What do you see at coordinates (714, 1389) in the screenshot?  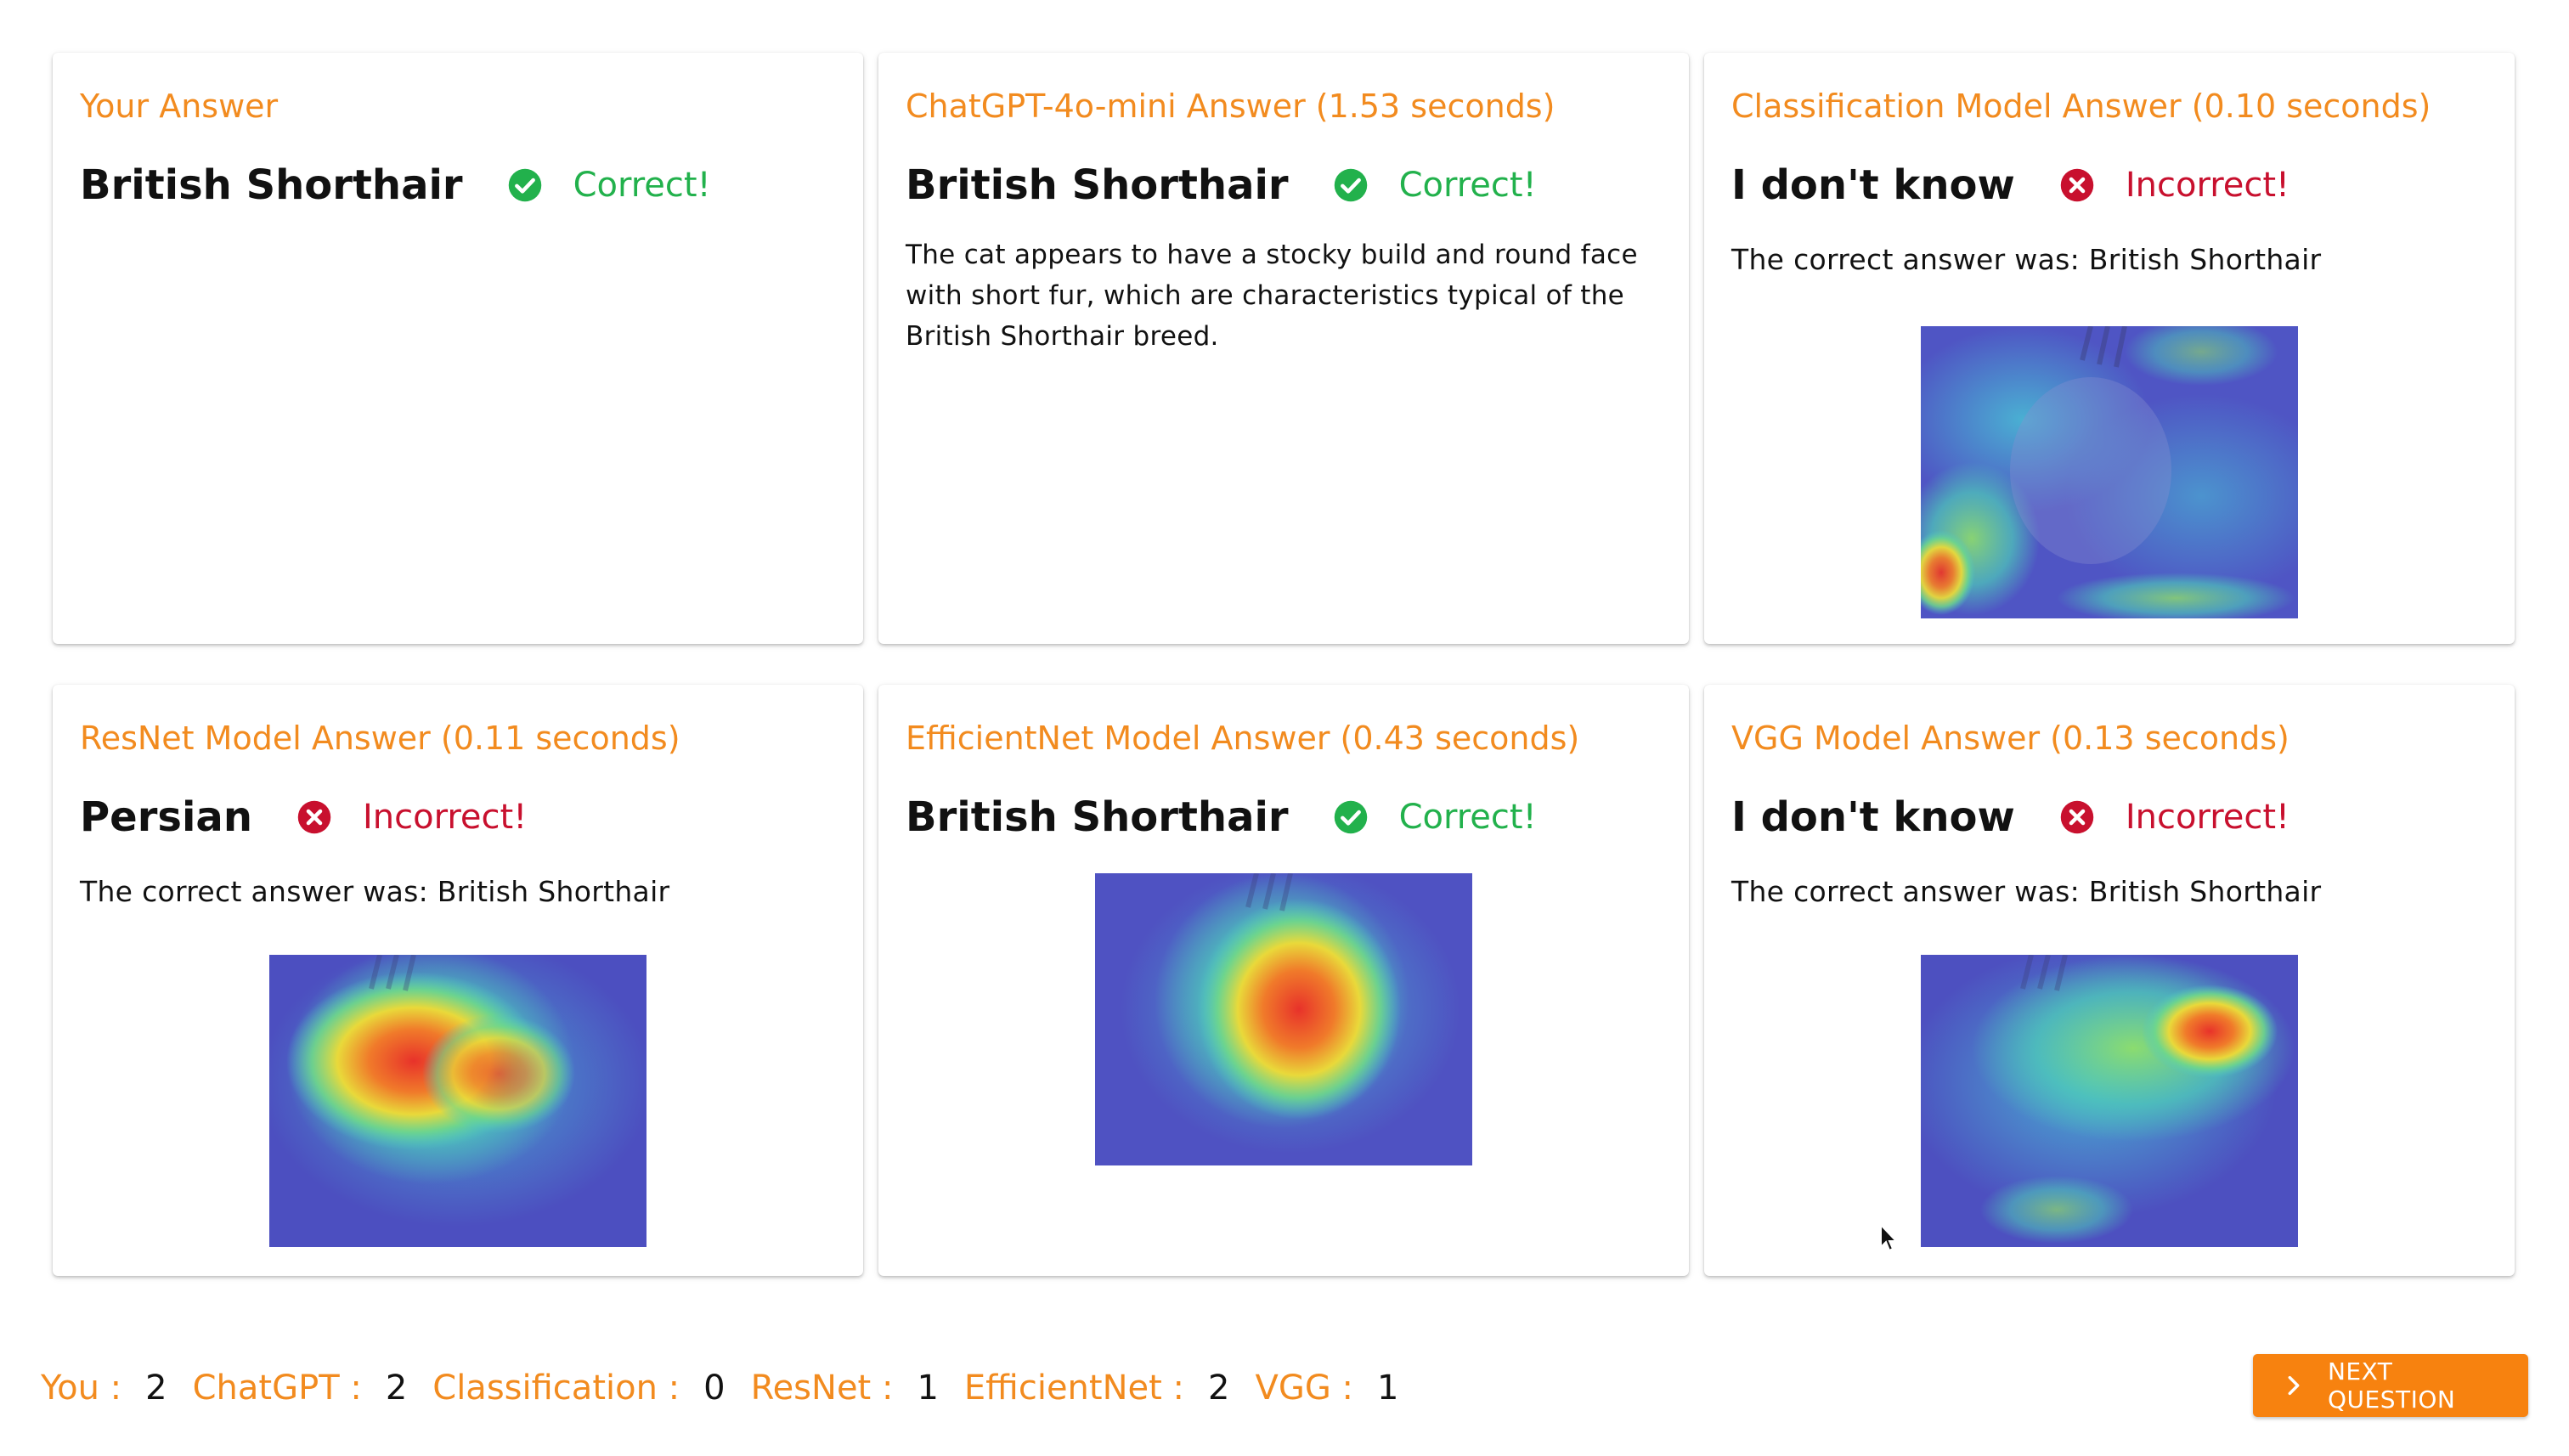 I see `score-value-classification: 0` at bounding box center [714, 1389].